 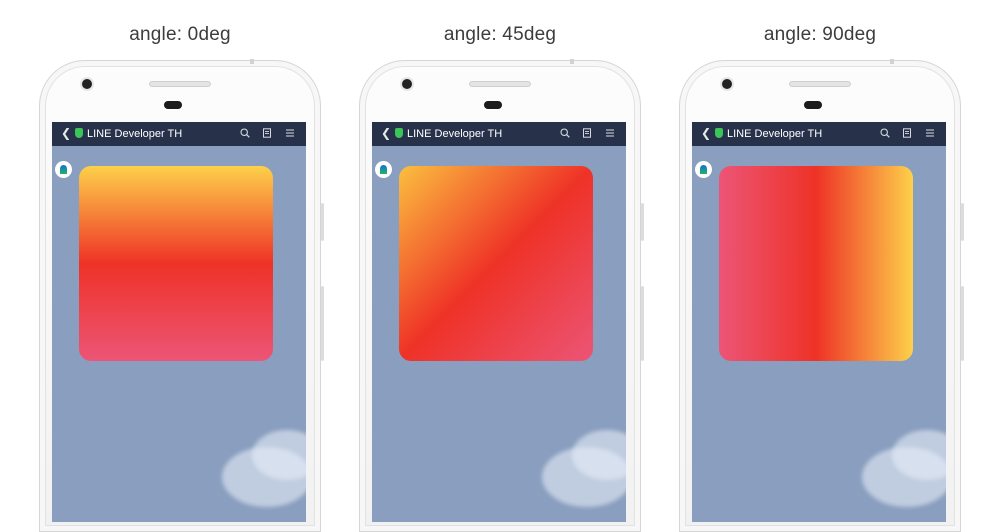 What do you see at coordinates (500, 34) in the screenshot?
I see `panel-caption: angle: 45deg` at bounding box center [500, 34].